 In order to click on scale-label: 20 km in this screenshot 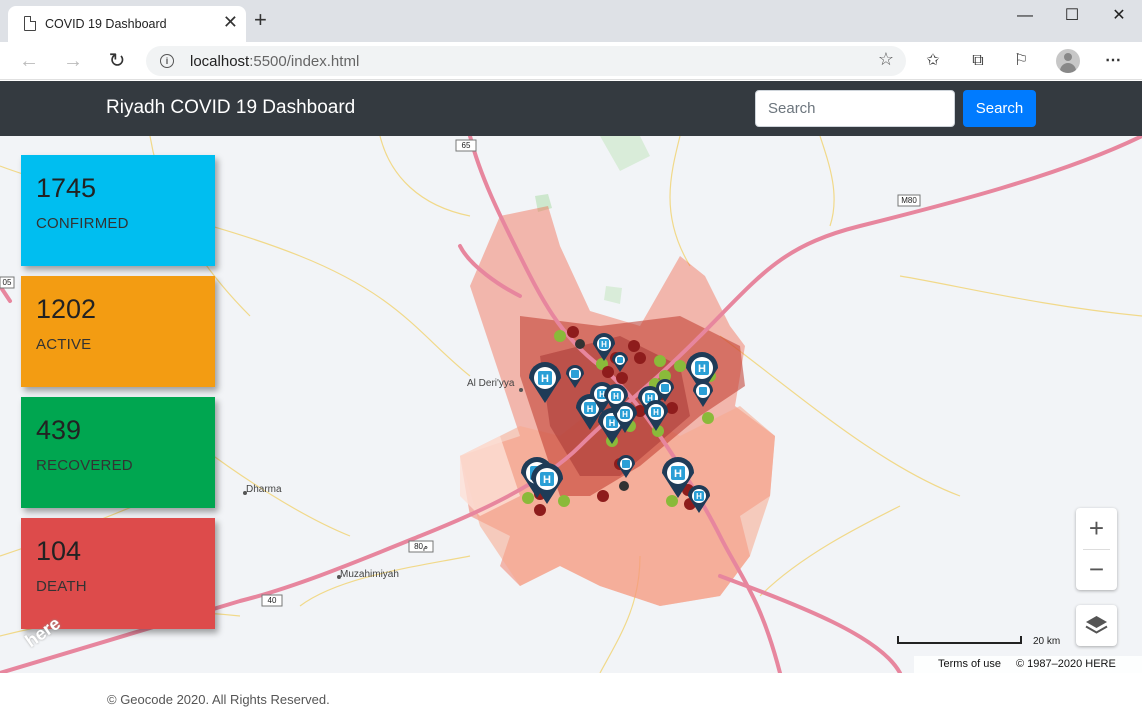, I will do `click(1047, 641)`.